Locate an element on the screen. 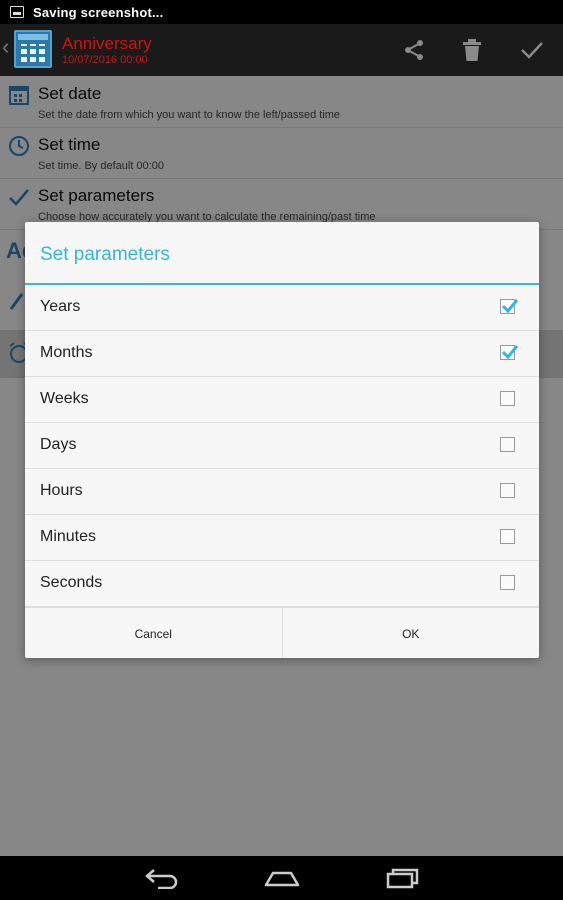 The height and width of the screenshot is (900, 563). delete-button is located at coordinates (472, 50).